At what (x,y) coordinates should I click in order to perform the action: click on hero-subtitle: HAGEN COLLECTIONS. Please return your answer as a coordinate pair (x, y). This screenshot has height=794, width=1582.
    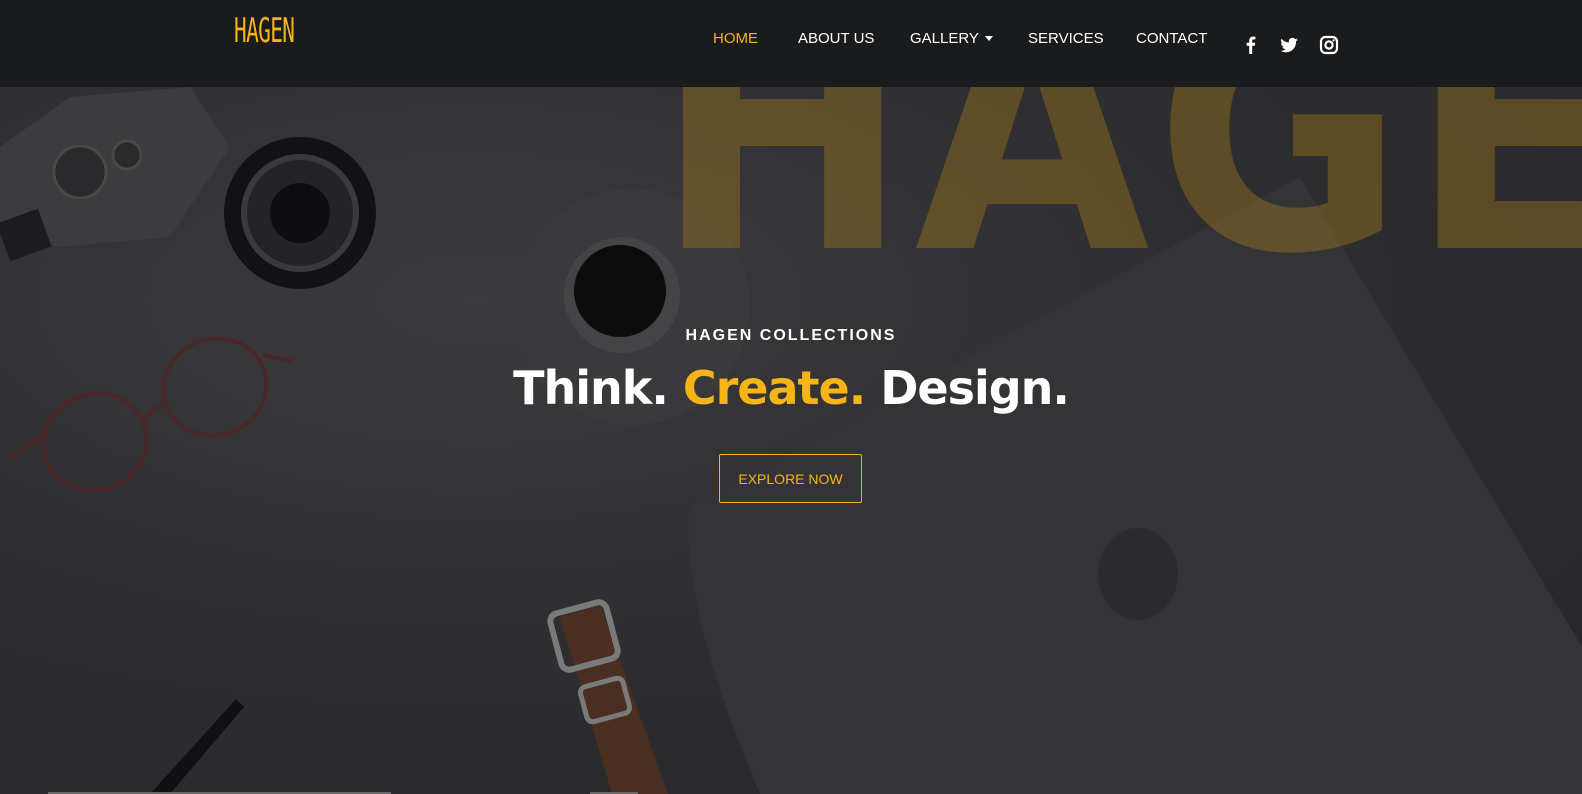
    Looking at the image, I should click on (791, 335).